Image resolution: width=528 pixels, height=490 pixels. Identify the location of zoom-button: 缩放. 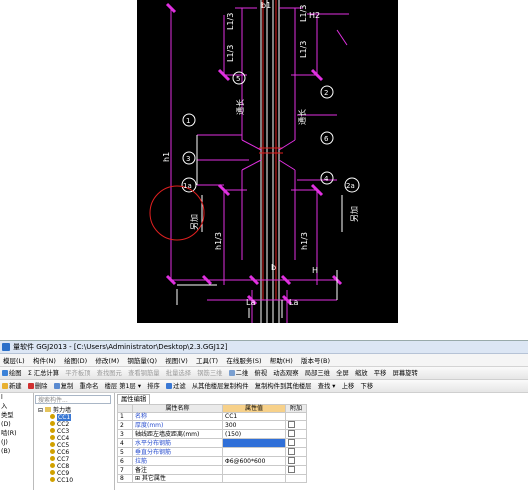
(361, 372).